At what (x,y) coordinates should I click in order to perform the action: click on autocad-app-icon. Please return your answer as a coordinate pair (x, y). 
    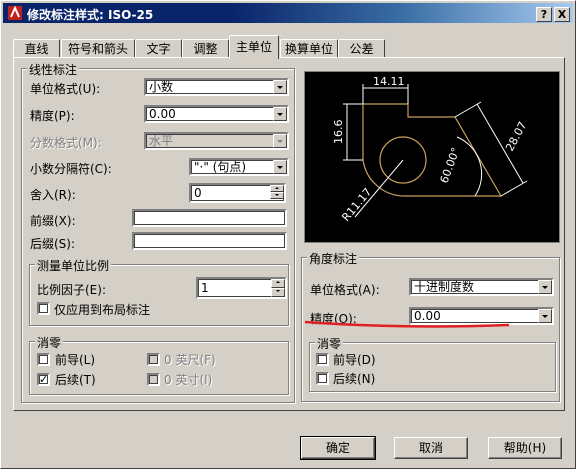
    Looking at the image, I should click on (15, 12).